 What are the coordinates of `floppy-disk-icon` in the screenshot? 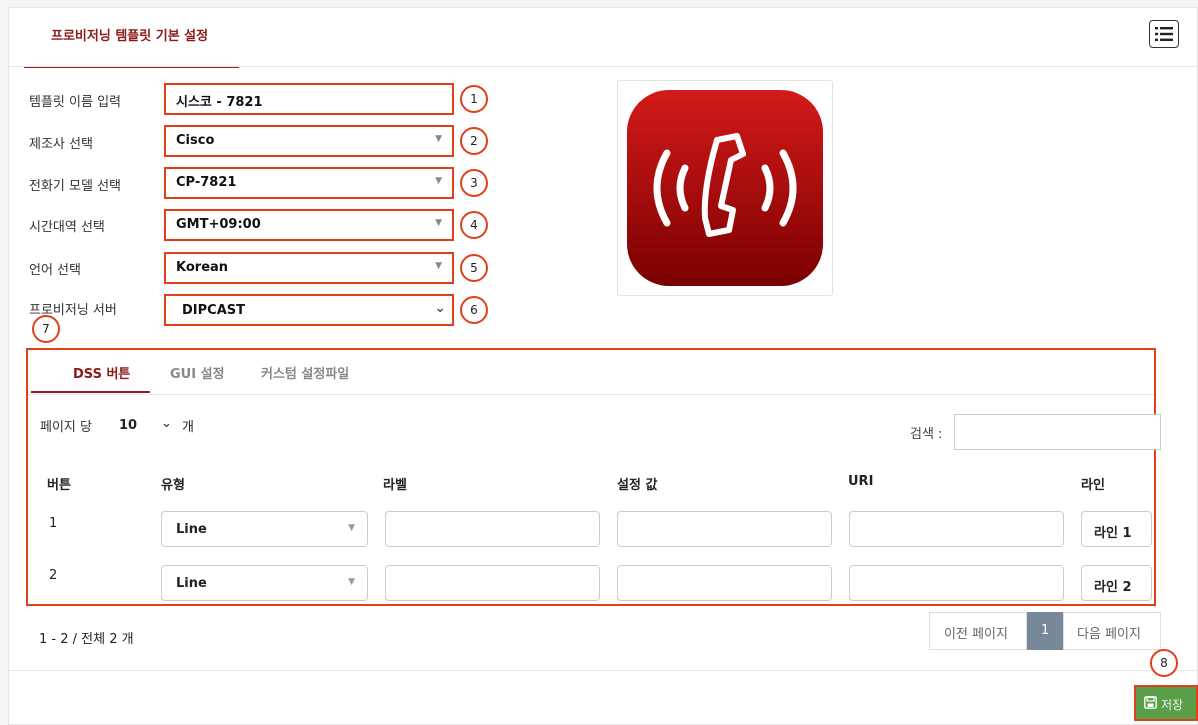 It's located at (1150, 702).